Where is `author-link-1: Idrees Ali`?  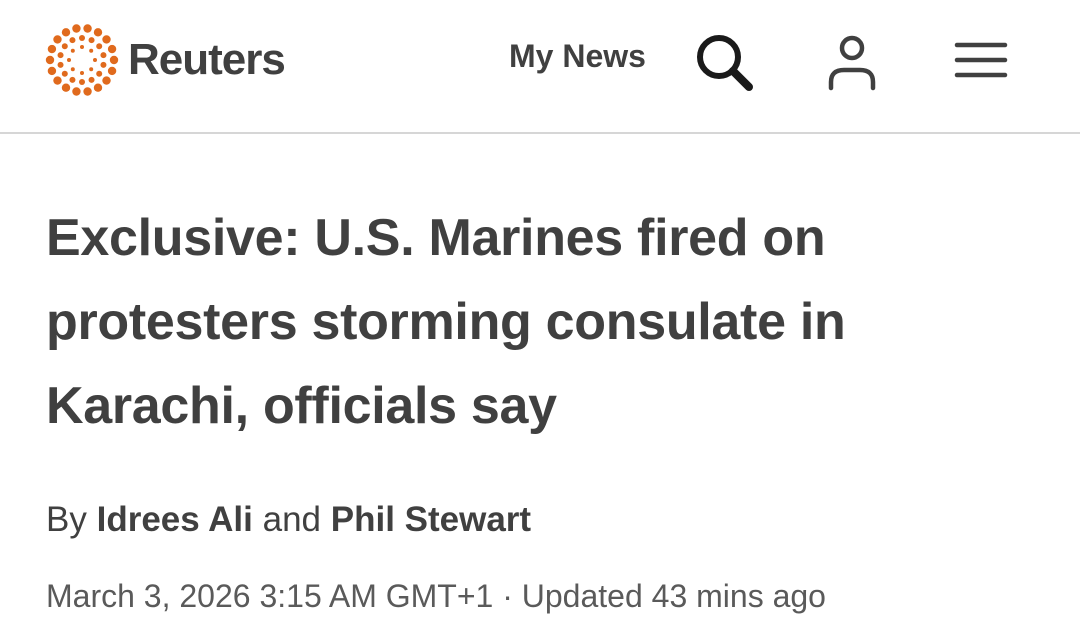 author-link-1: Idrees Ali is located at coordinates (175, 519).